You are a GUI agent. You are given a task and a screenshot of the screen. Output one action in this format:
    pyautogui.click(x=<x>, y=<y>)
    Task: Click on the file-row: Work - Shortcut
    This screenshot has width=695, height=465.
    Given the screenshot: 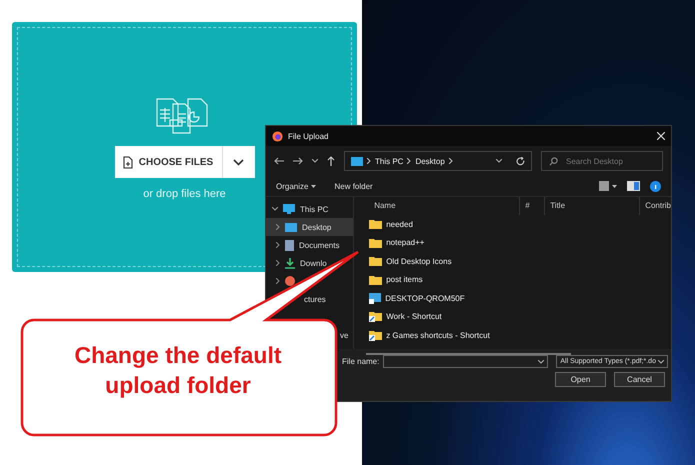 What is the action you would take?
    pyautogui.click(x=518, y=317)
    